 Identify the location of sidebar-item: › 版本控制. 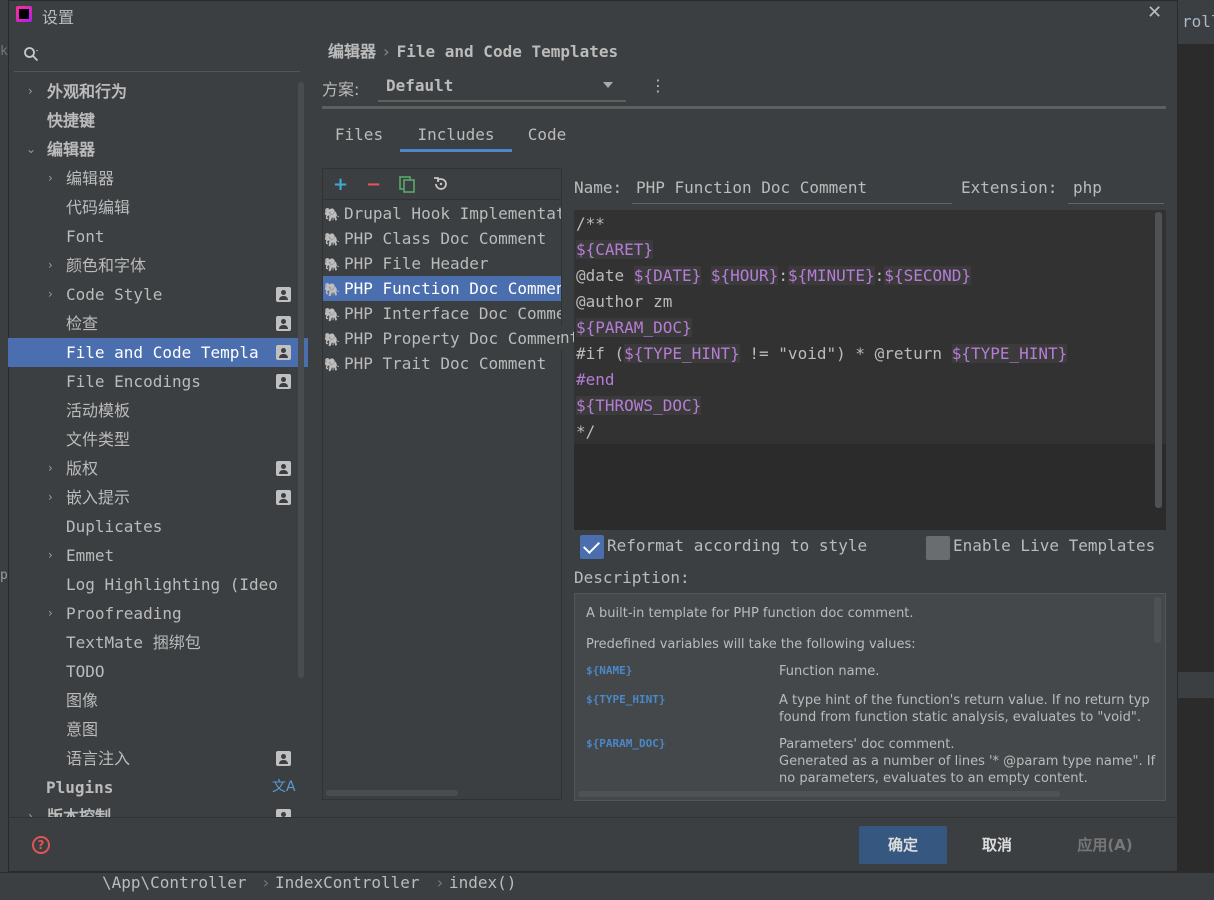
(158, 809).